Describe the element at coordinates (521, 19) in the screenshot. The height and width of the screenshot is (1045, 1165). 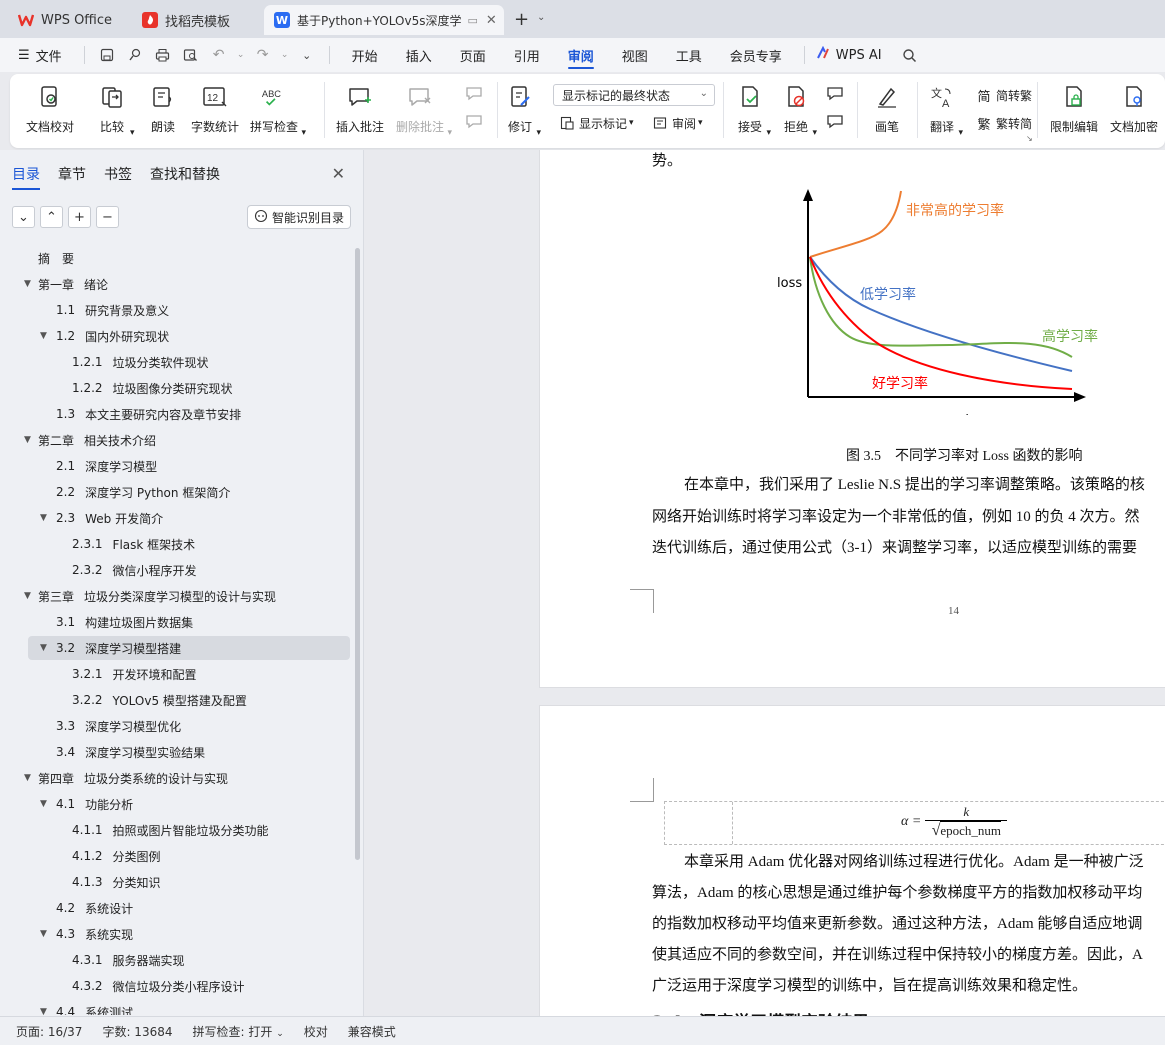
I see `new-tab-button: +` at that location.